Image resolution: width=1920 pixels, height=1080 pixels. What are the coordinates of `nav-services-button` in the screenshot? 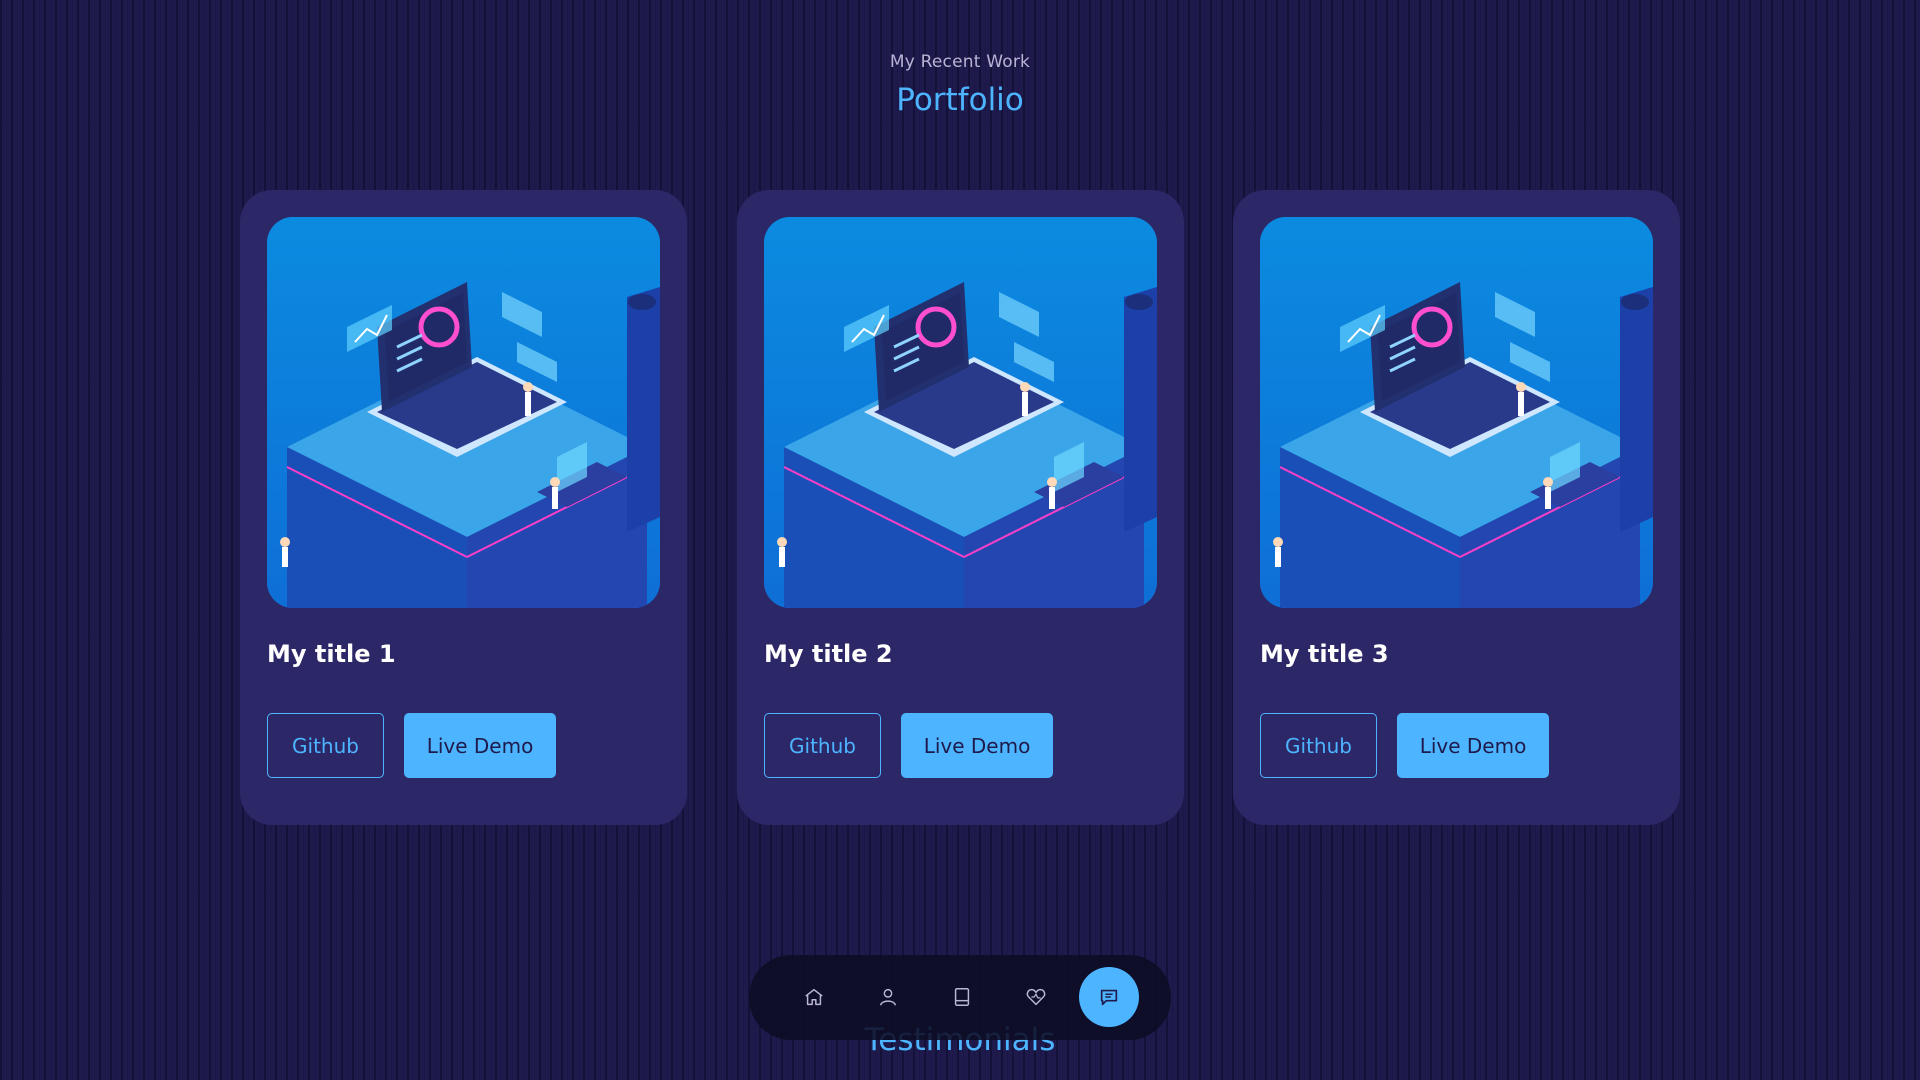 It's located at (1036, 997).